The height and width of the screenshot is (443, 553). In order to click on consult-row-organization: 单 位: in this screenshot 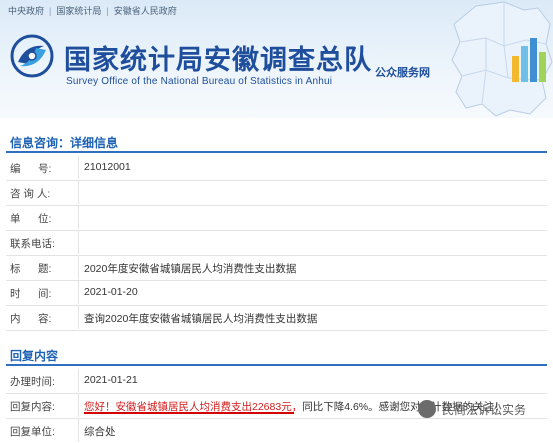, I will do `click(276, 218)`.